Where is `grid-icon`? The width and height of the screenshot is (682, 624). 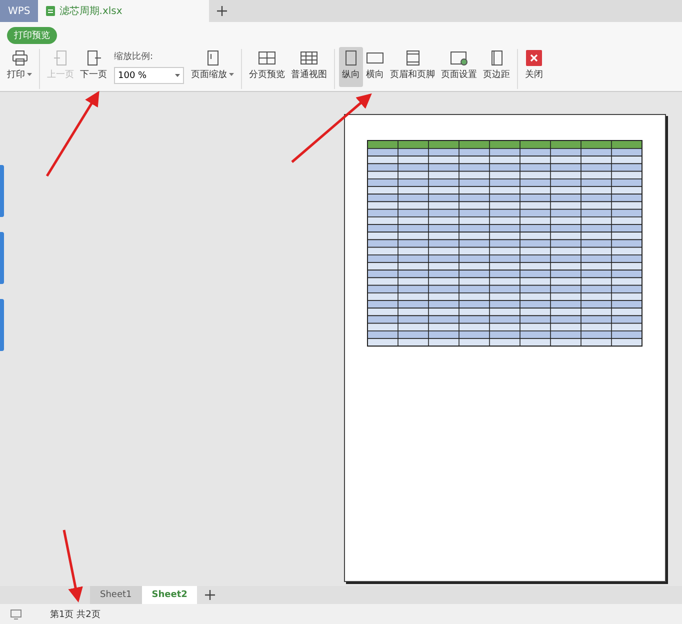
grid-icon is located at coordinates (309, 58).